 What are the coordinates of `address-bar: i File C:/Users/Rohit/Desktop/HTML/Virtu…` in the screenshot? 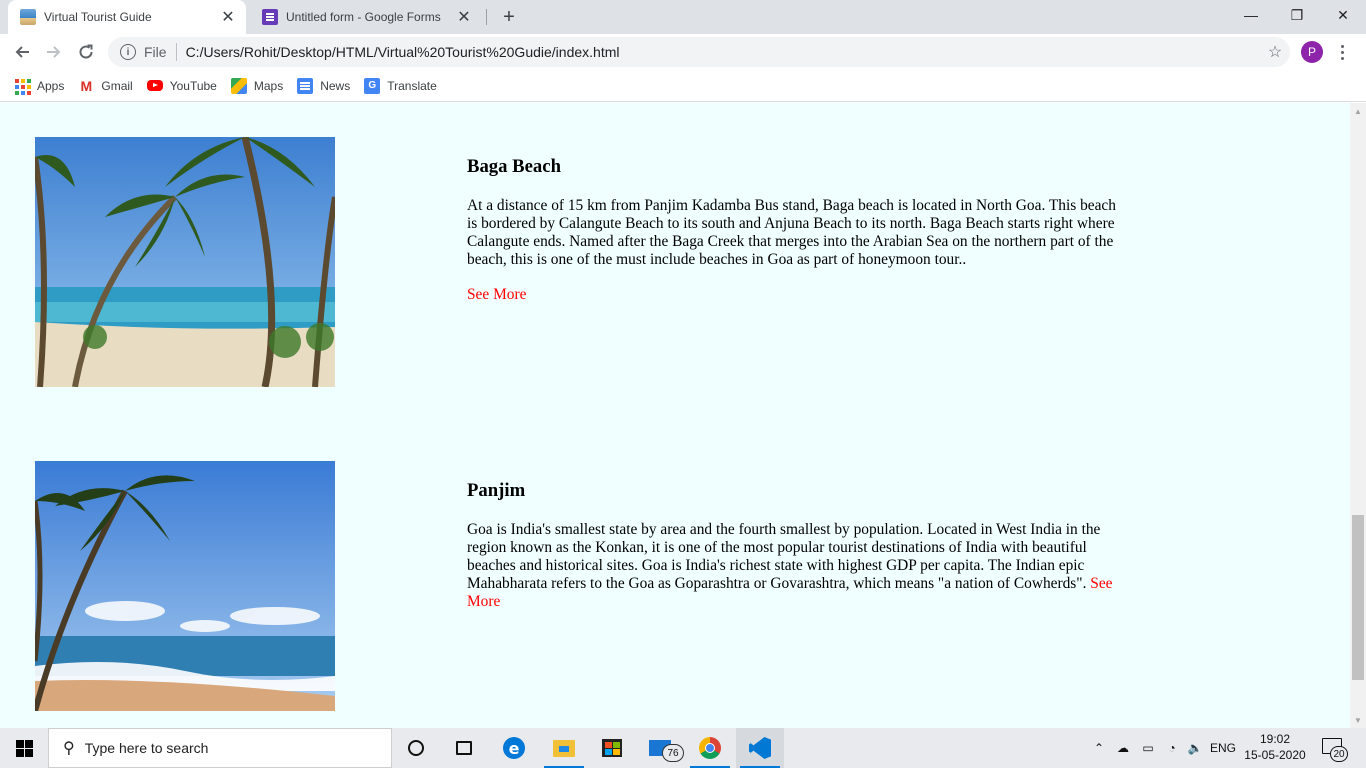 It's located at (699, 52).